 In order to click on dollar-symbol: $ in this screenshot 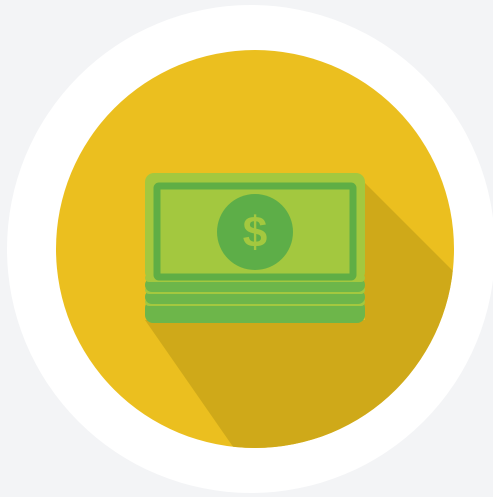, I will do `click(255, 232)`.